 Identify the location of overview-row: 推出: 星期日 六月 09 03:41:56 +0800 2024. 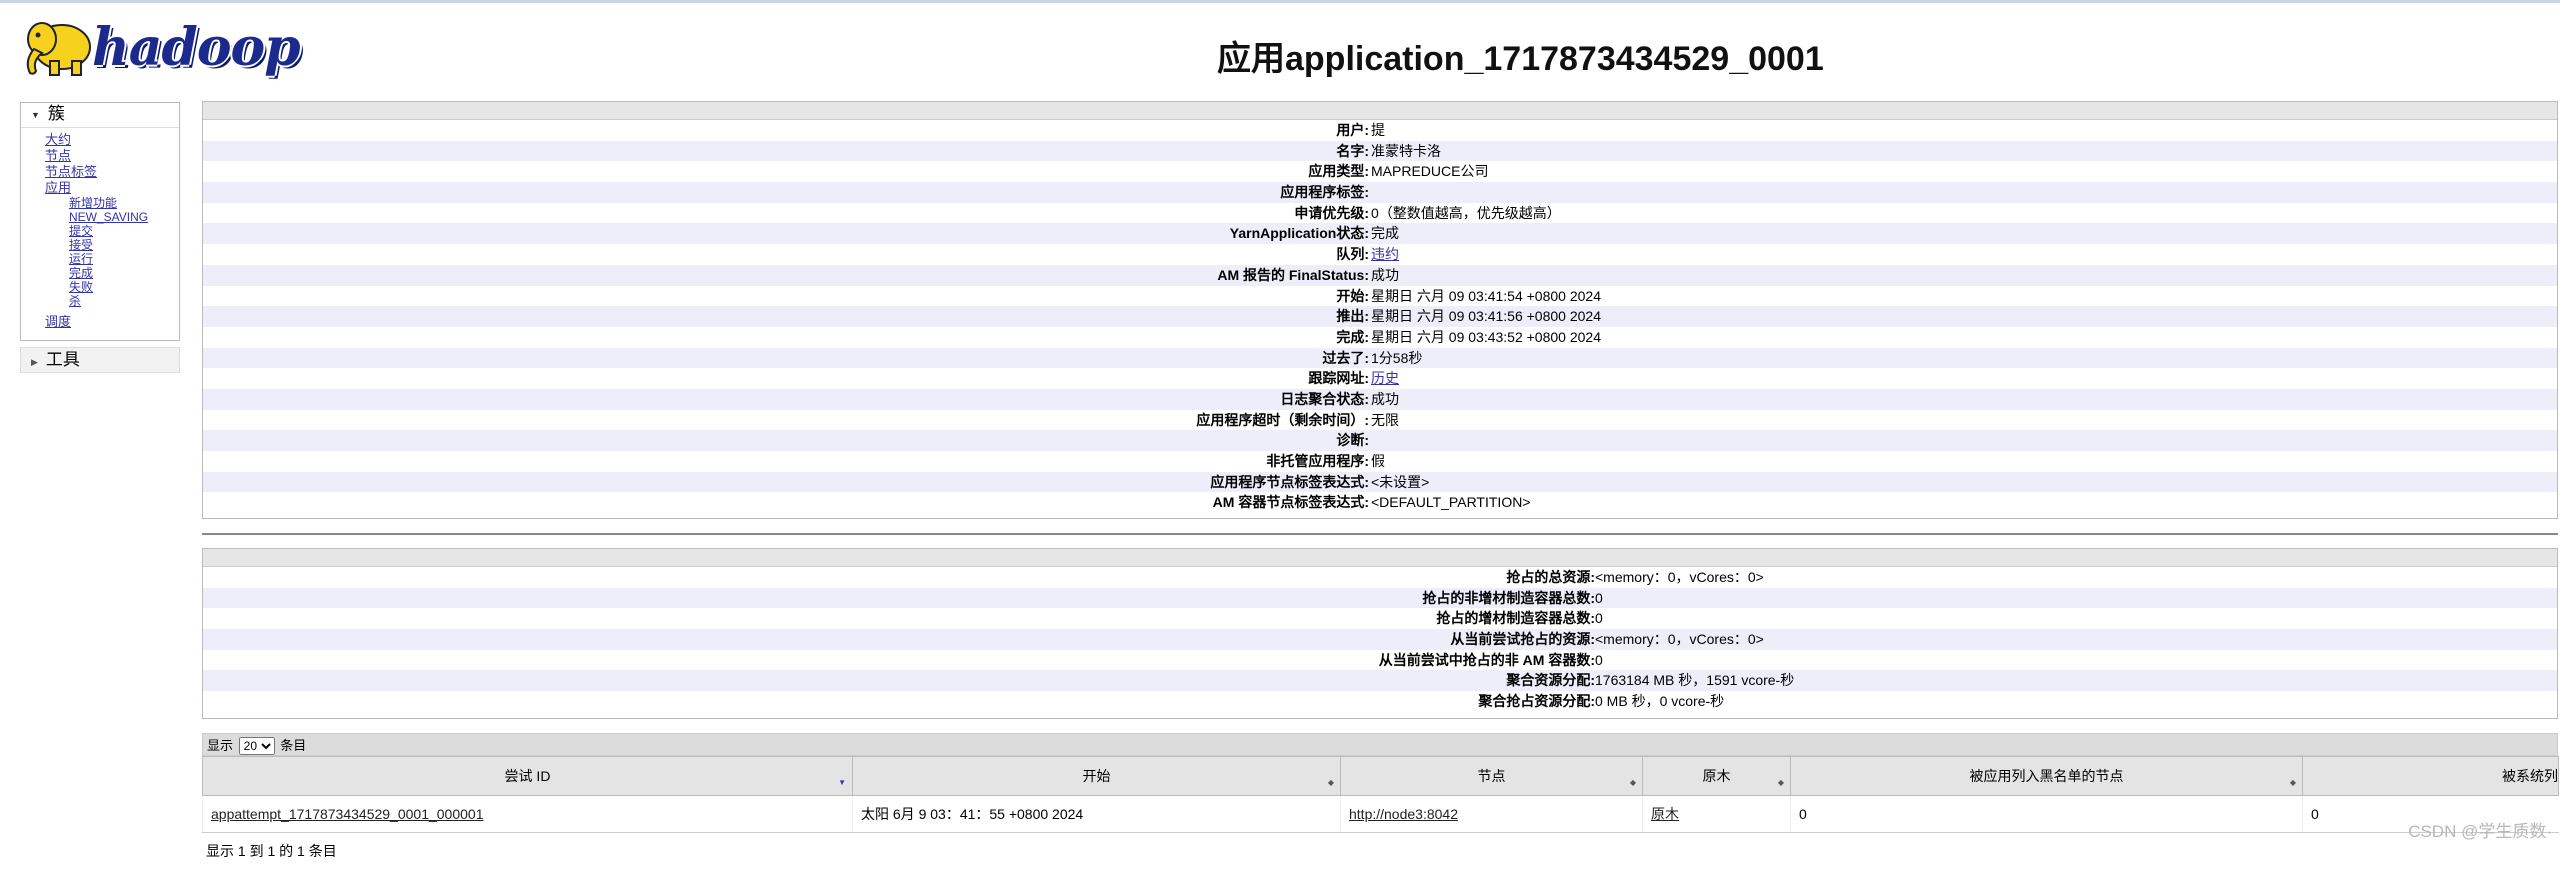
(1380, 316).